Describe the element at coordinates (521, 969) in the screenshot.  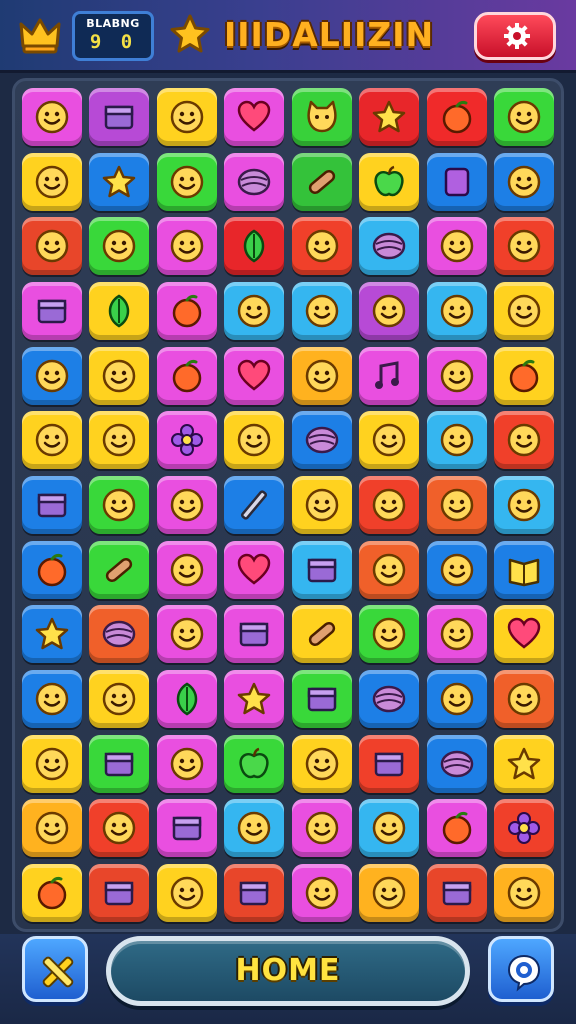
I see `hint-button` at that location.